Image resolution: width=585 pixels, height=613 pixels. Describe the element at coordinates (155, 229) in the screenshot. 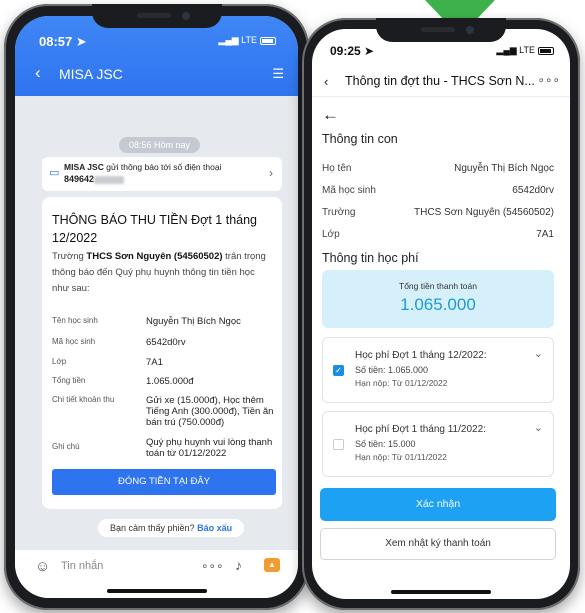

I see `message-title: THÔNG BÁO THU TIỀN Đợt 1 tháng 12/2022` at that location.